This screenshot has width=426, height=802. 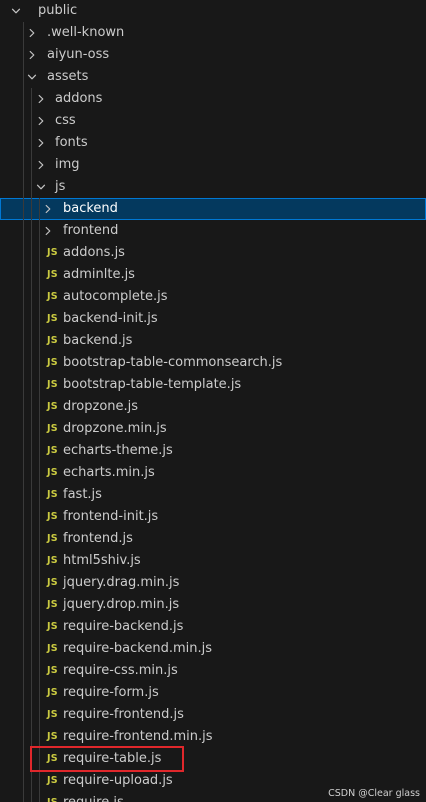 I want to click on tree-file-autocomplete-js: JS autocomplete.js, so click(x=213, y=297).